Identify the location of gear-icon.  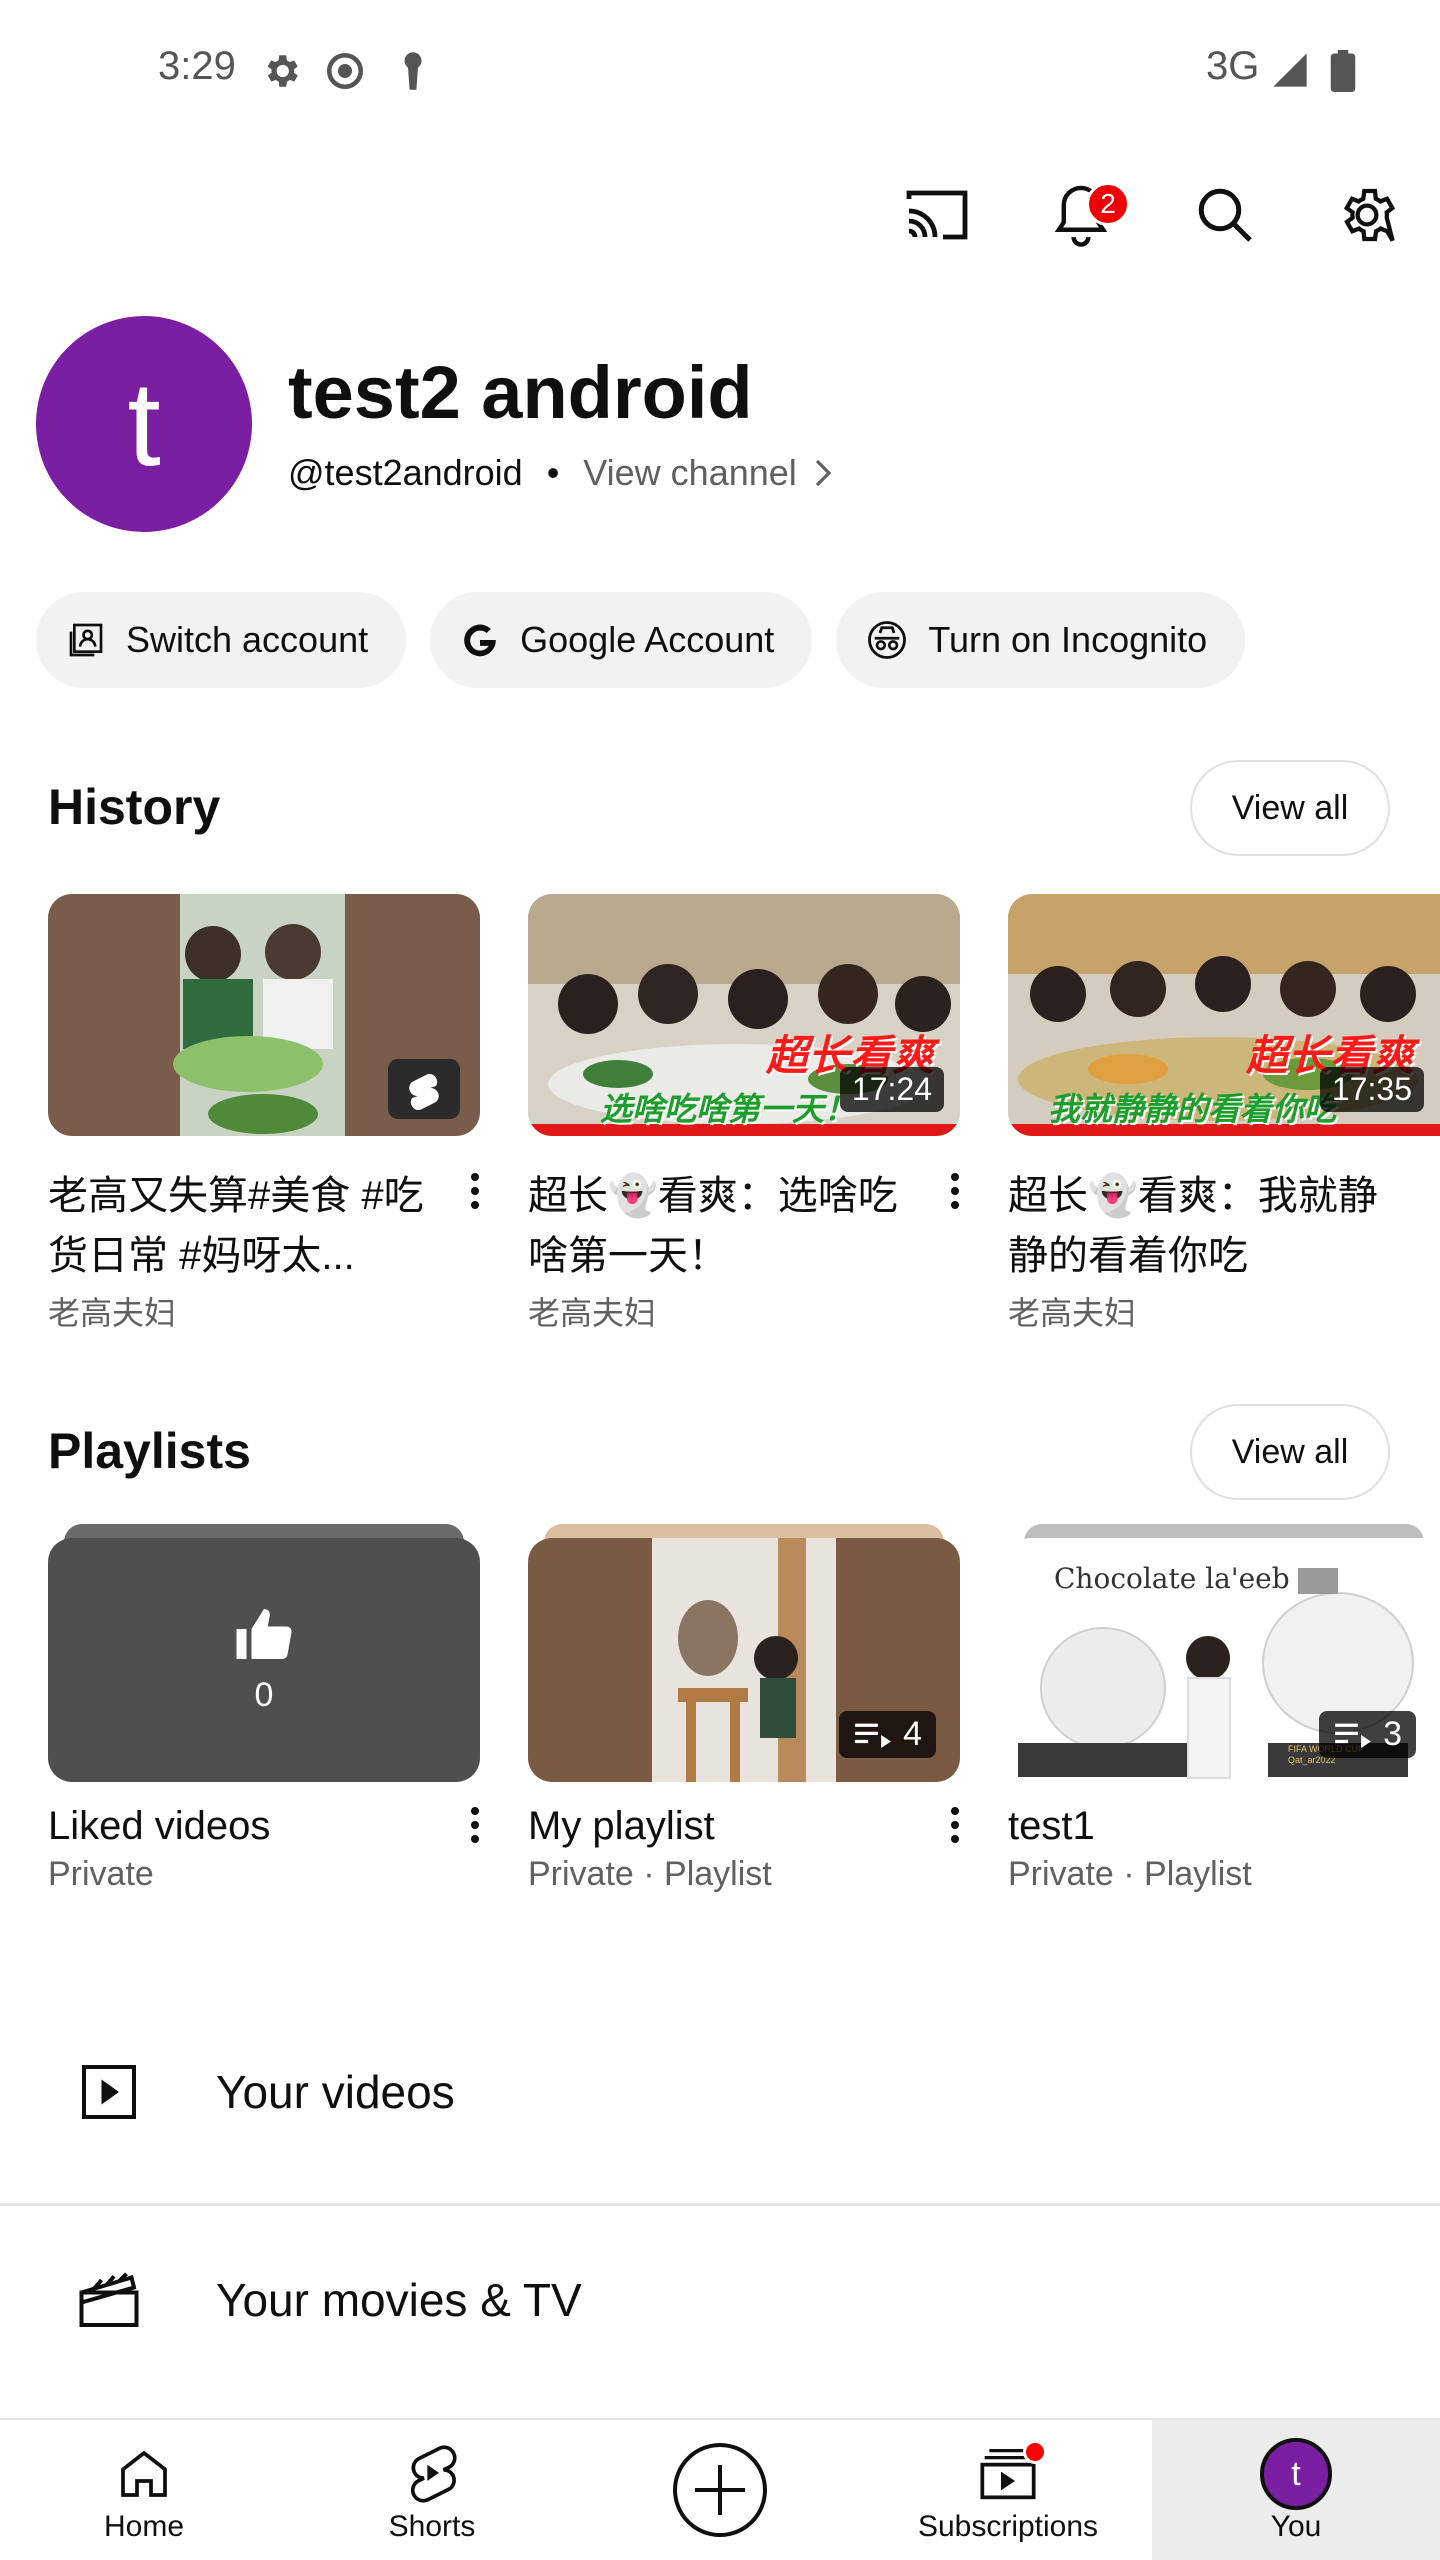
(1369, 215).